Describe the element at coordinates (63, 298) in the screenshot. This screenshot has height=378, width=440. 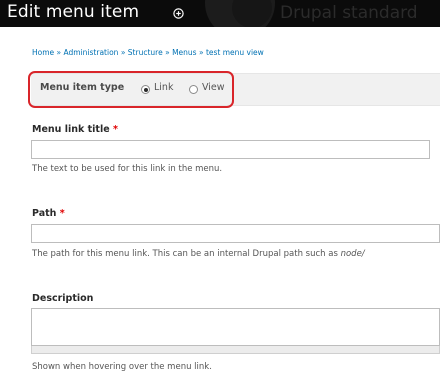
I see `description-label: Description` at that location.